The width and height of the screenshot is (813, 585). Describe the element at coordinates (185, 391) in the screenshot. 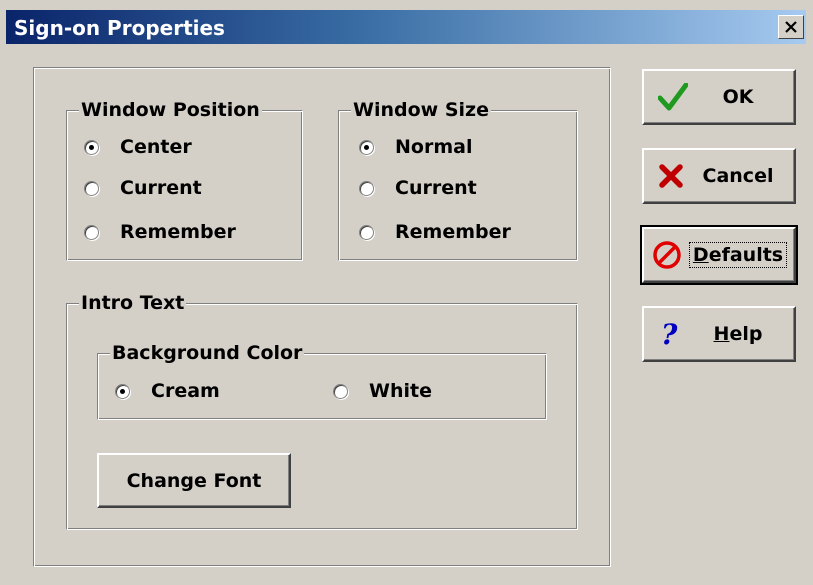

I see `option-label: Cream` at that location.